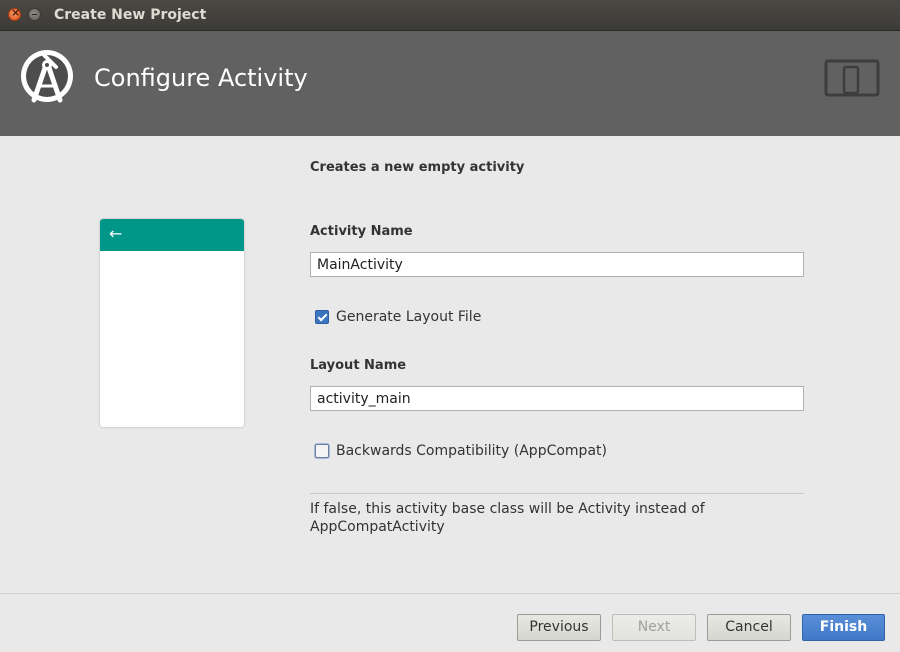 Image resolution: width=900 pixels, height=652 pixels. I want to click on tablet-phone-icon, so click(852, 78).